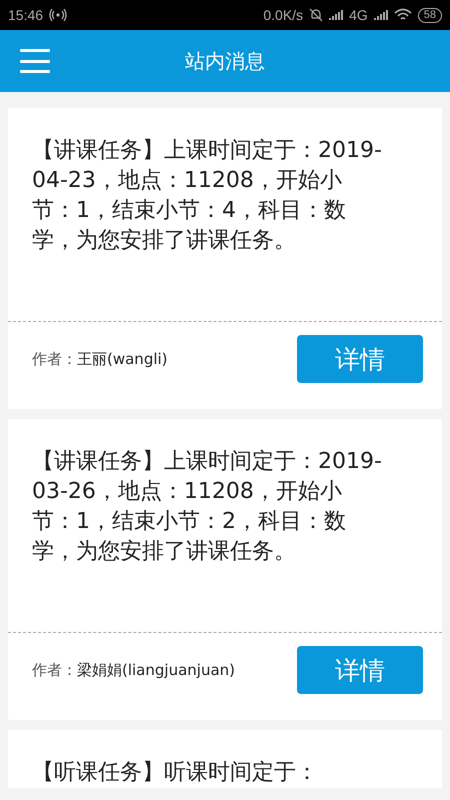 Image resolution: width=450 pixels, height=800 pixels. Describe the element at coordinates (283, 15) in the screenshot. I see `network-speed: 0.0K/s` at that location.